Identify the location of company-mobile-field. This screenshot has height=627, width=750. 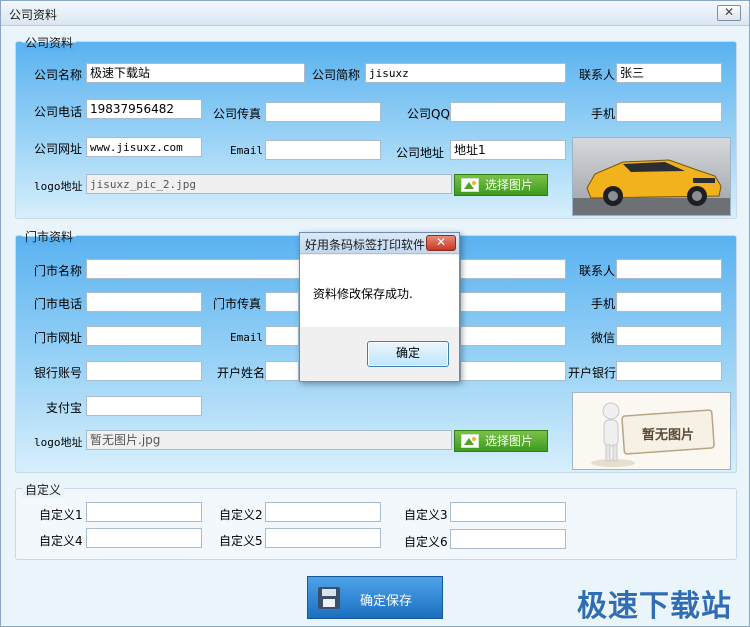
(669, 112).